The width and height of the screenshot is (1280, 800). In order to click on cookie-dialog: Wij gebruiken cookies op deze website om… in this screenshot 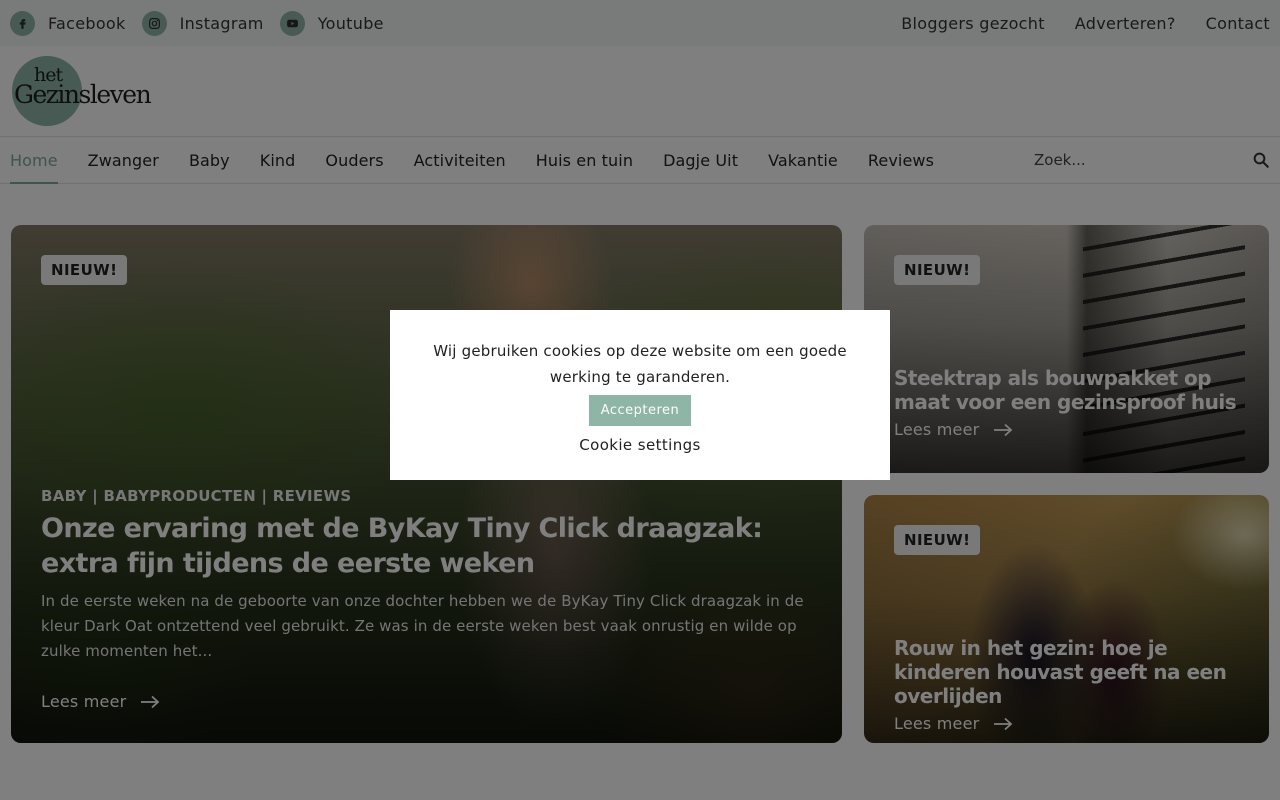, I will do `click(640, 395)`.